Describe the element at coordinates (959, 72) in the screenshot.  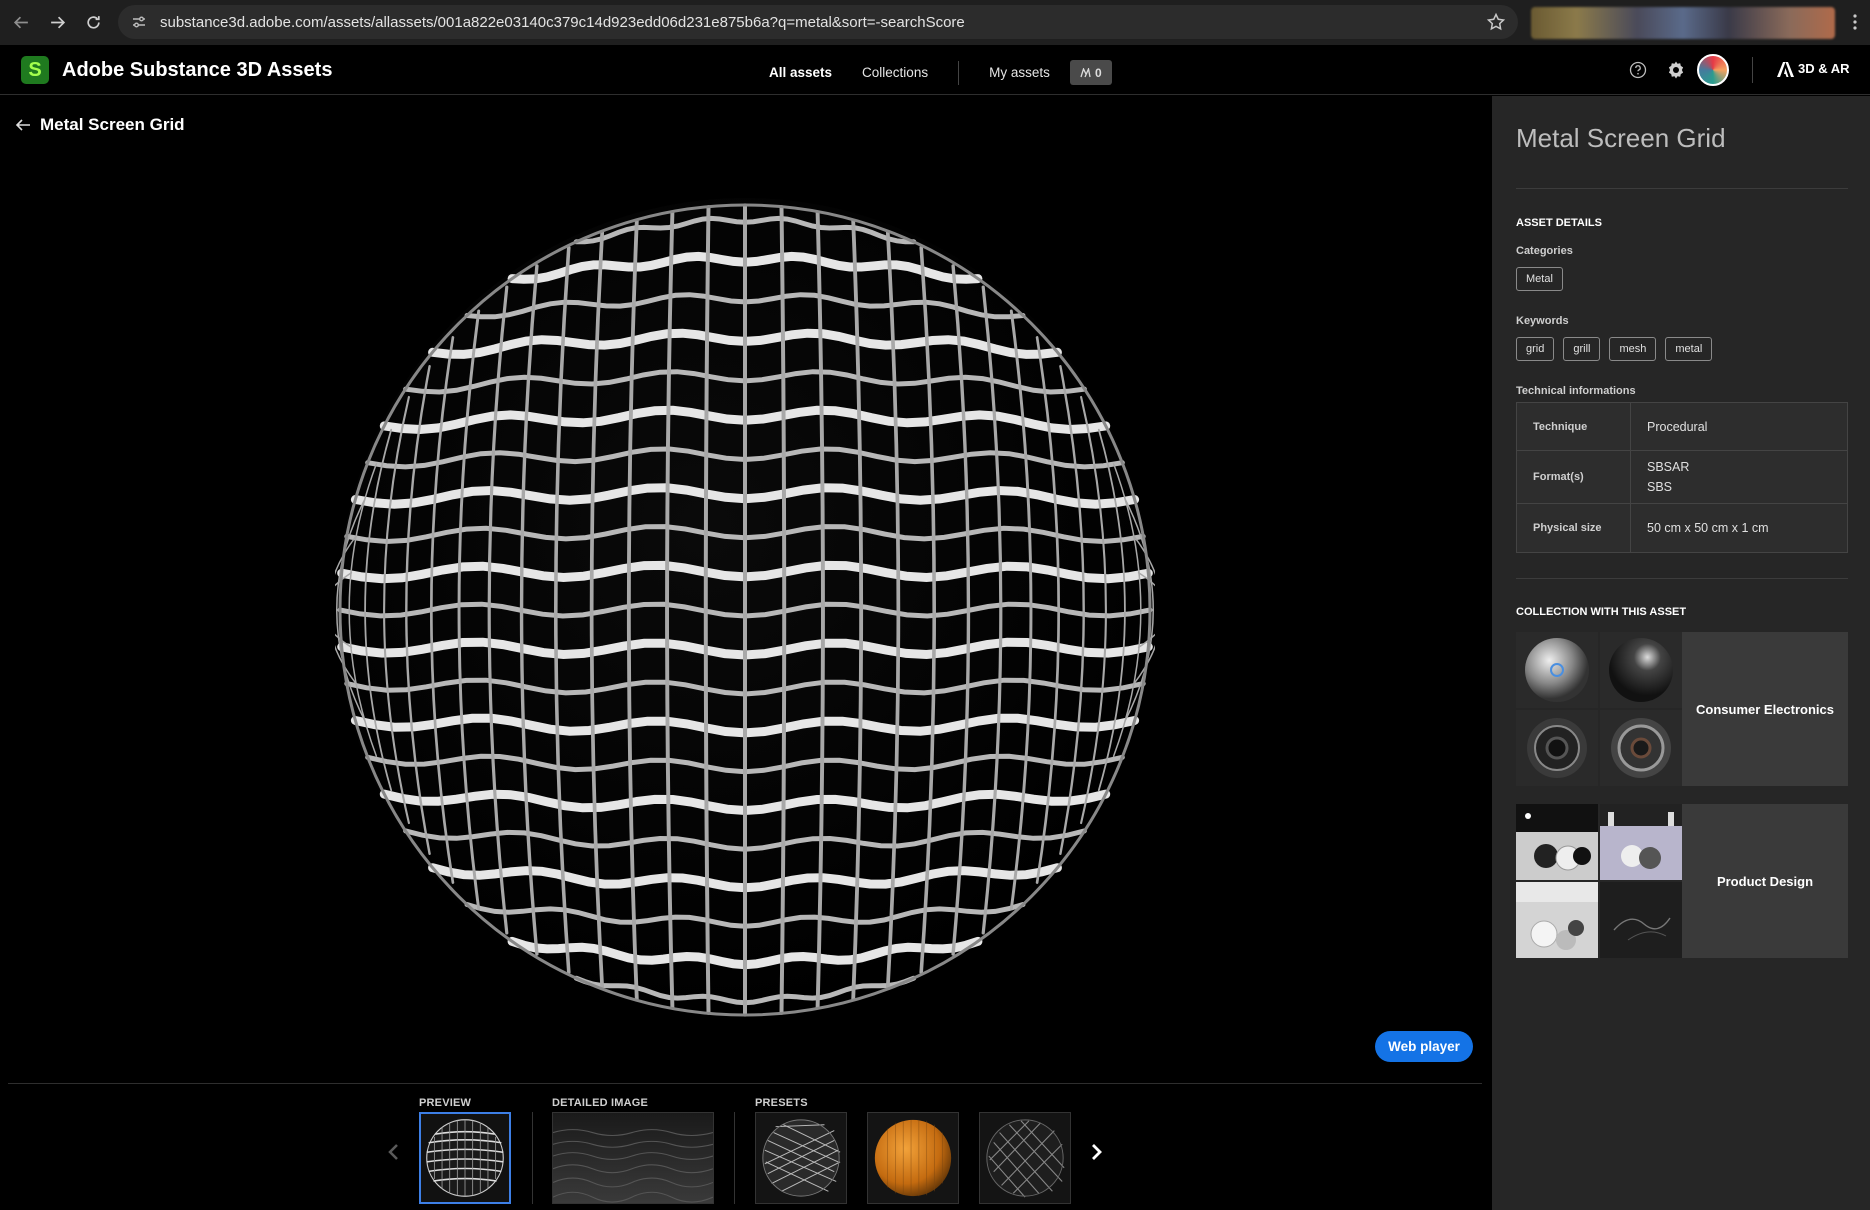
I see `nav-divider` at that location.